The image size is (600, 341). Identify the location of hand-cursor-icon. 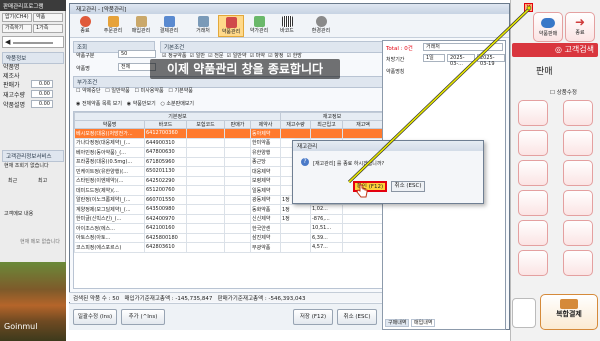
(362, 191).